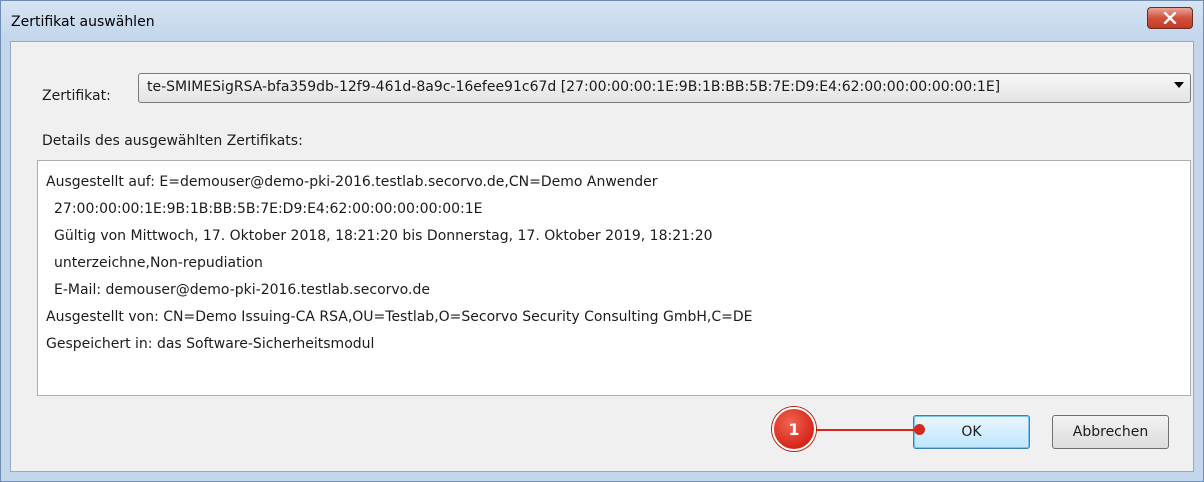 The width and height of the screenshot is (1204, 482). I want to click on chevron-down-icon, so click(1179, 85).